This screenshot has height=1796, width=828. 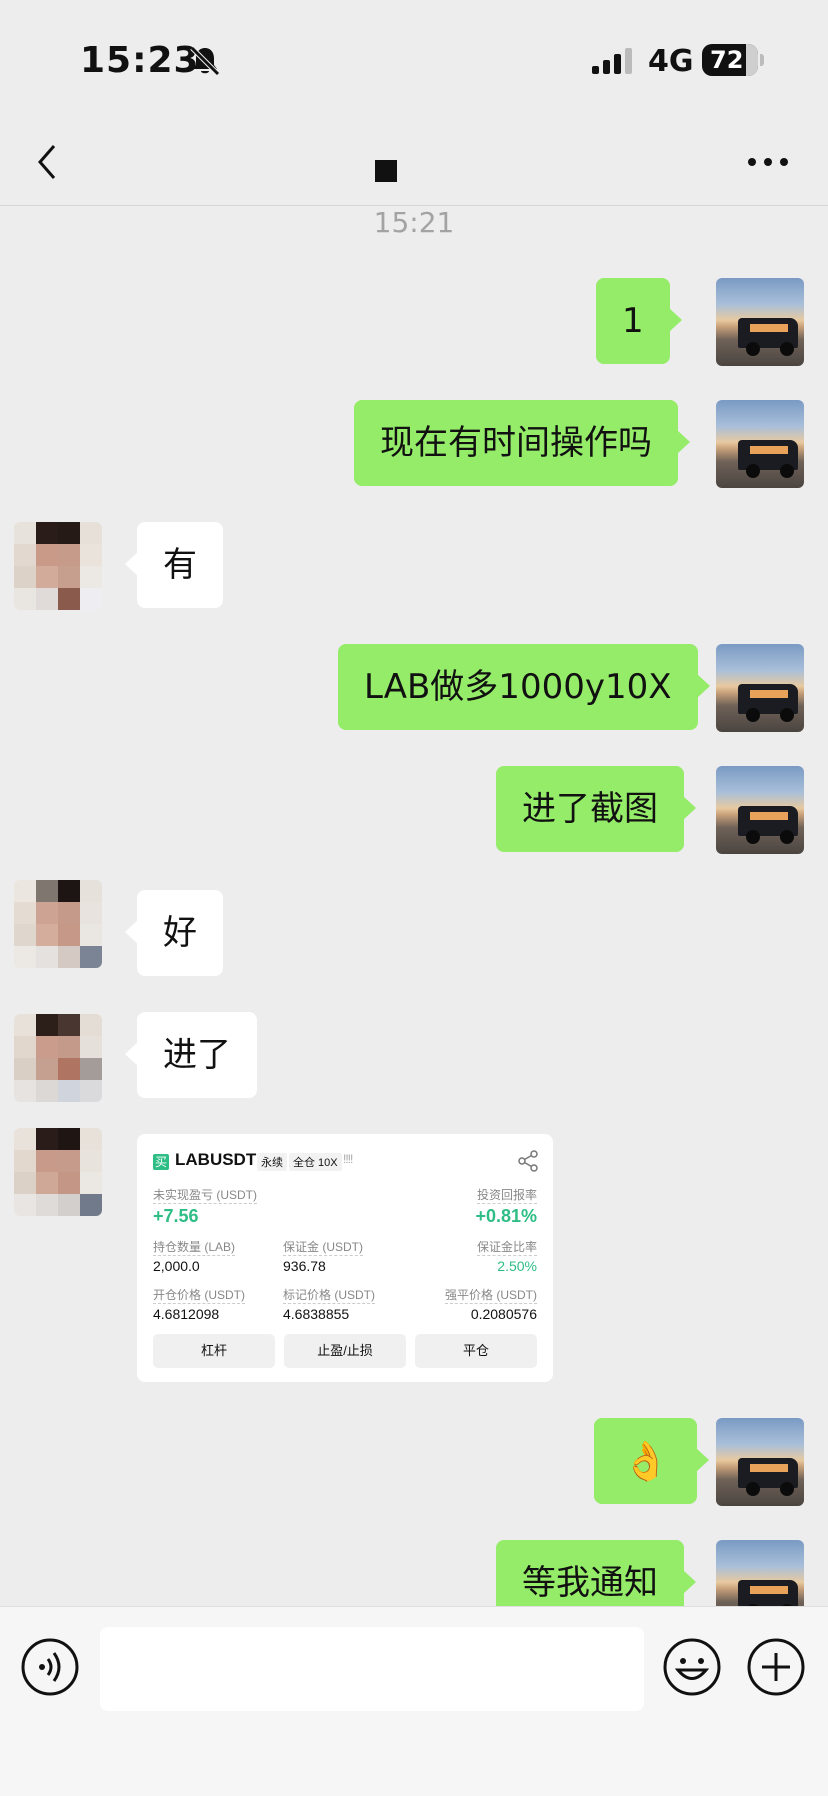 What do you see at coordinates (329, 1296) in the screenshot?
I see `mark-price-label: 标记价格 (USDT)` at bounding box center [329, 1296].